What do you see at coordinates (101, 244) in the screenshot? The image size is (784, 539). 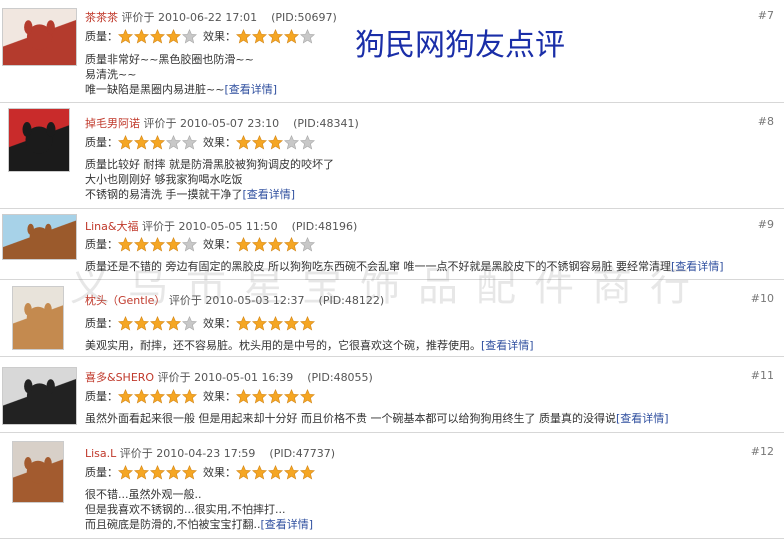 I see `quality-label: 质量：` at bounding box center [101, 244].